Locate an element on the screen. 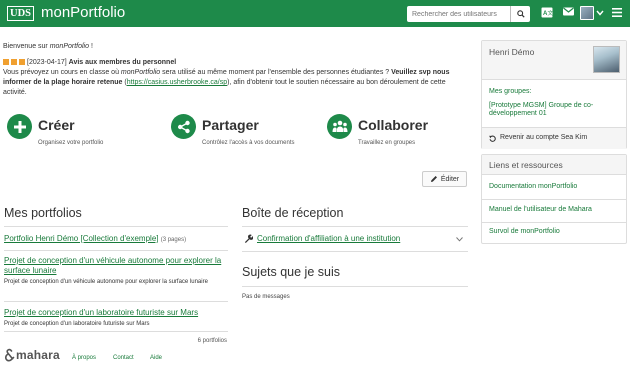 Image resolution: width=630 pixels, height=368 pixels. footer-link-about: À propos is located at coordinates (84, 358).